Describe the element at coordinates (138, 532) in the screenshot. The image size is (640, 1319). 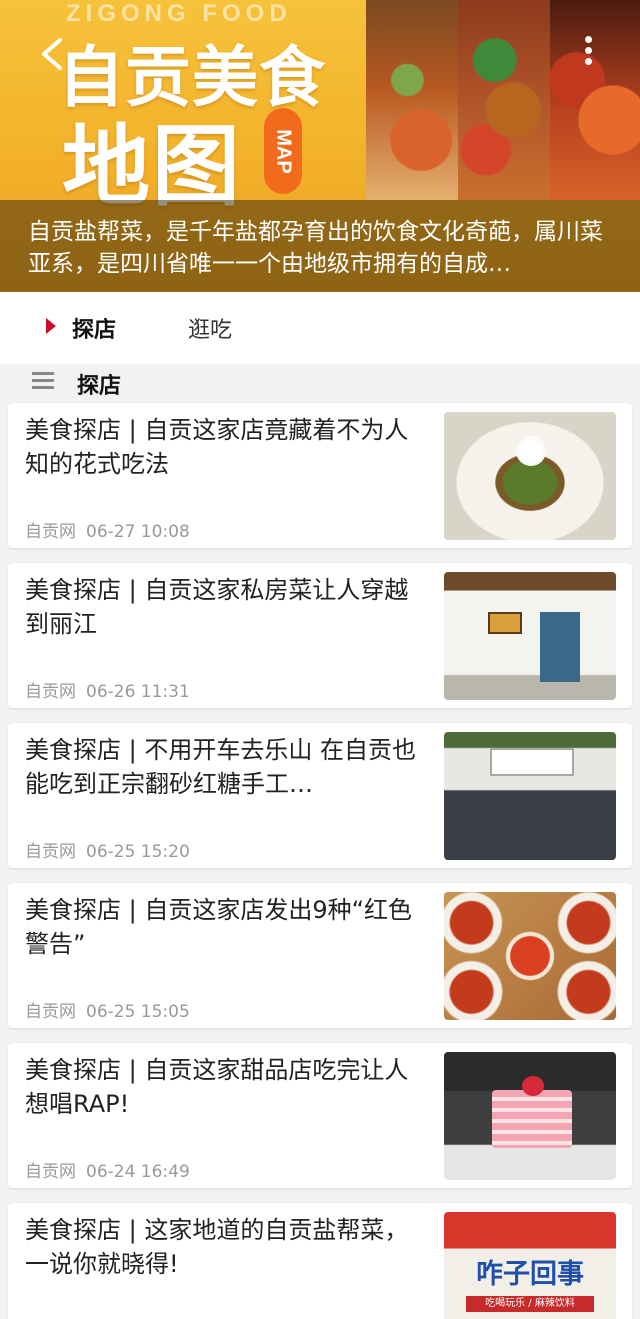
I see `article-time: 06-27 10:08` at that location.